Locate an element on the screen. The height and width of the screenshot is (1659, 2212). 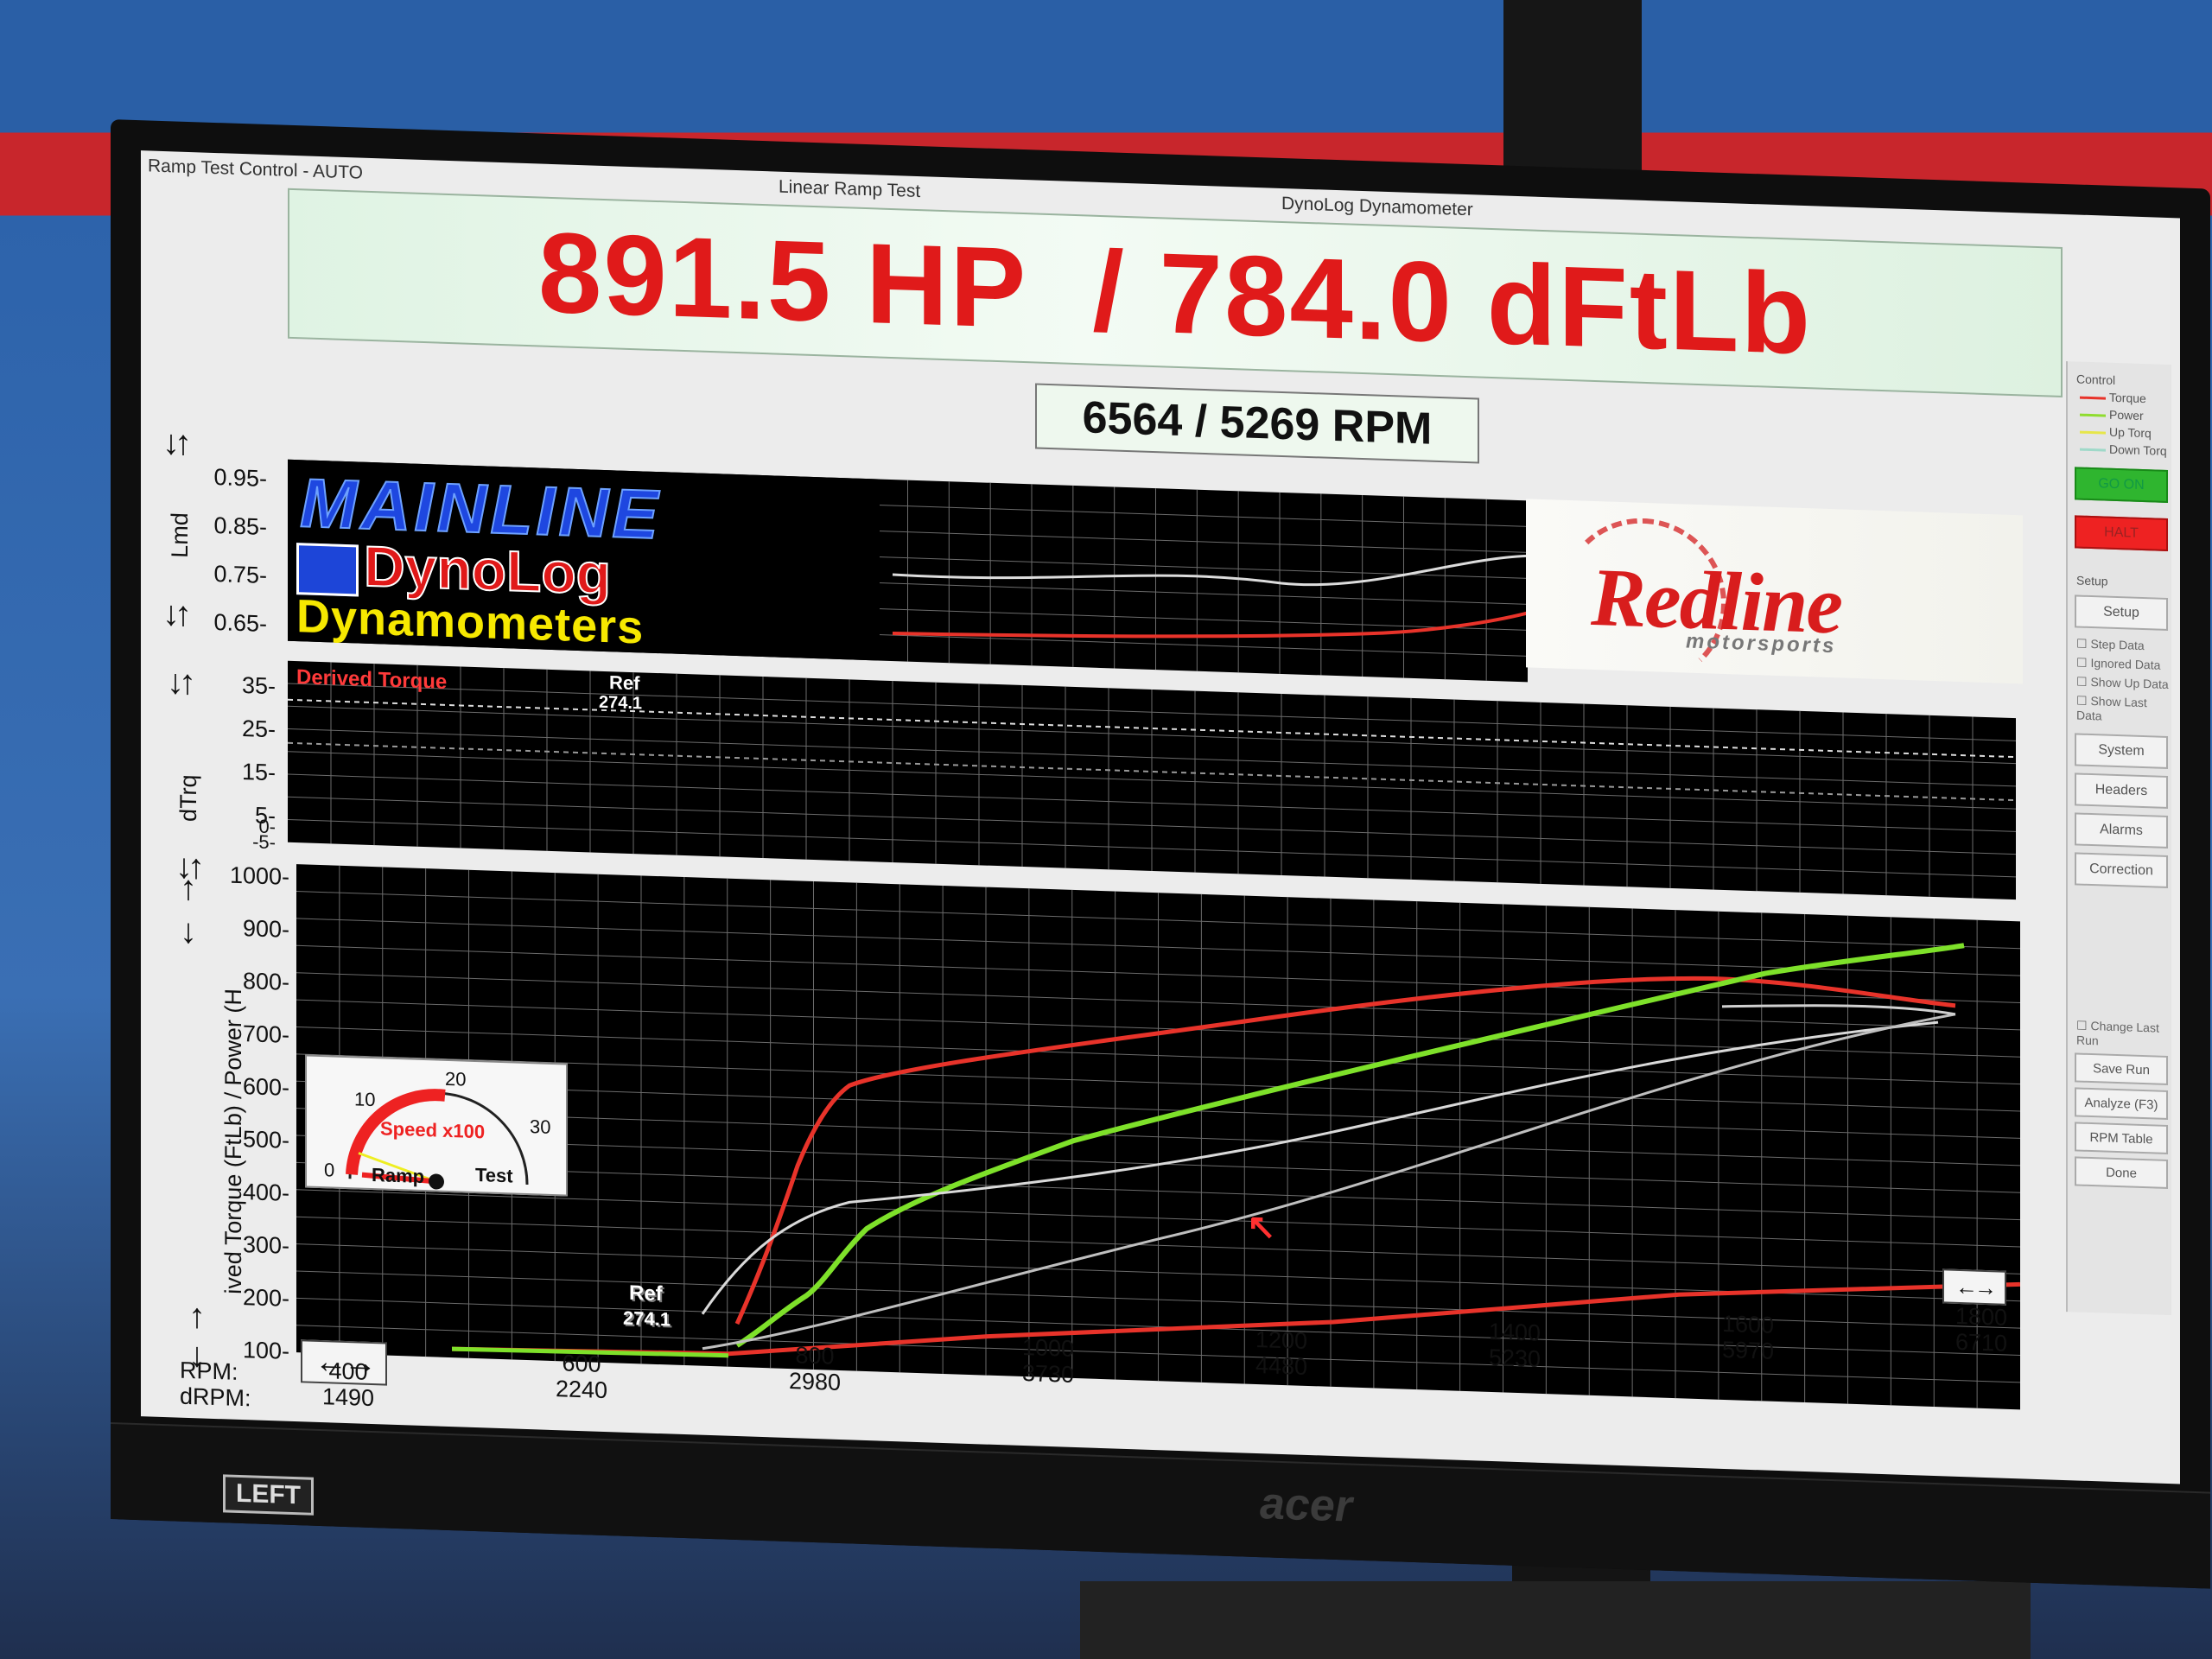
mainline-dynolog-logo: MAINLINE DynoLog Dynamometers is located at coordinates (584, 560).